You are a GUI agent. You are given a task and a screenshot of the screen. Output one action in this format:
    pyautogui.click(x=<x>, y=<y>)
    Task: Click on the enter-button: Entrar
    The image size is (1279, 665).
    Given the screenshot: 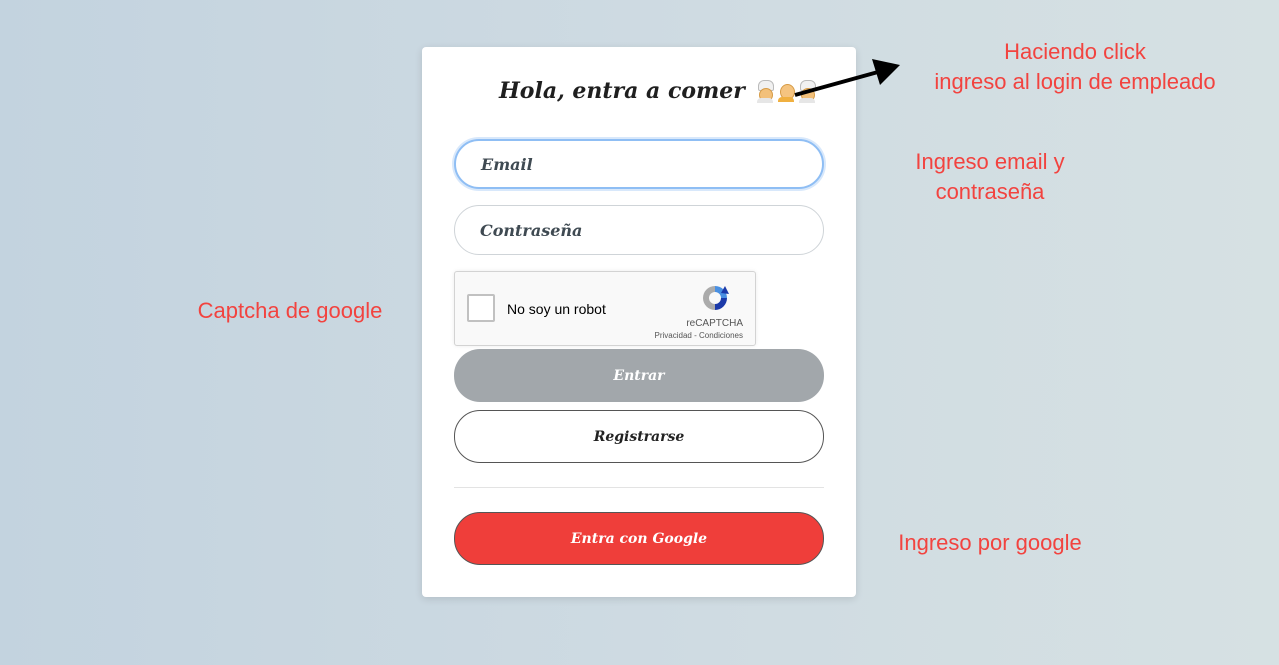 What is the action you would take?
    pyautogui.click(x=639, y=375)
    